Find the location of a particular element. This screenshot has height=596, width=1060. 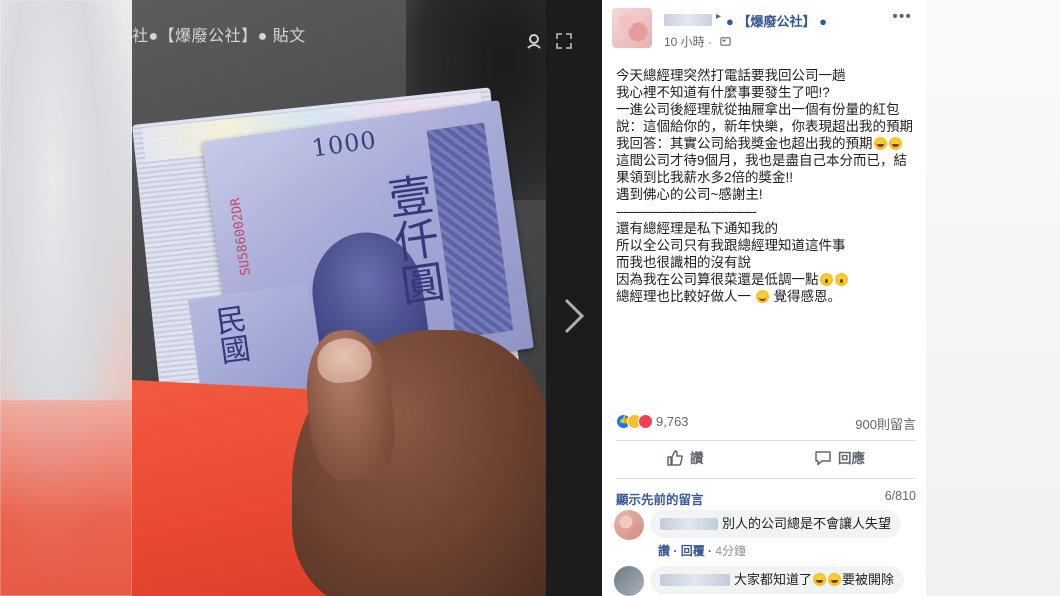

reaction-count: 9,763 is located at coordinates (672, 421).